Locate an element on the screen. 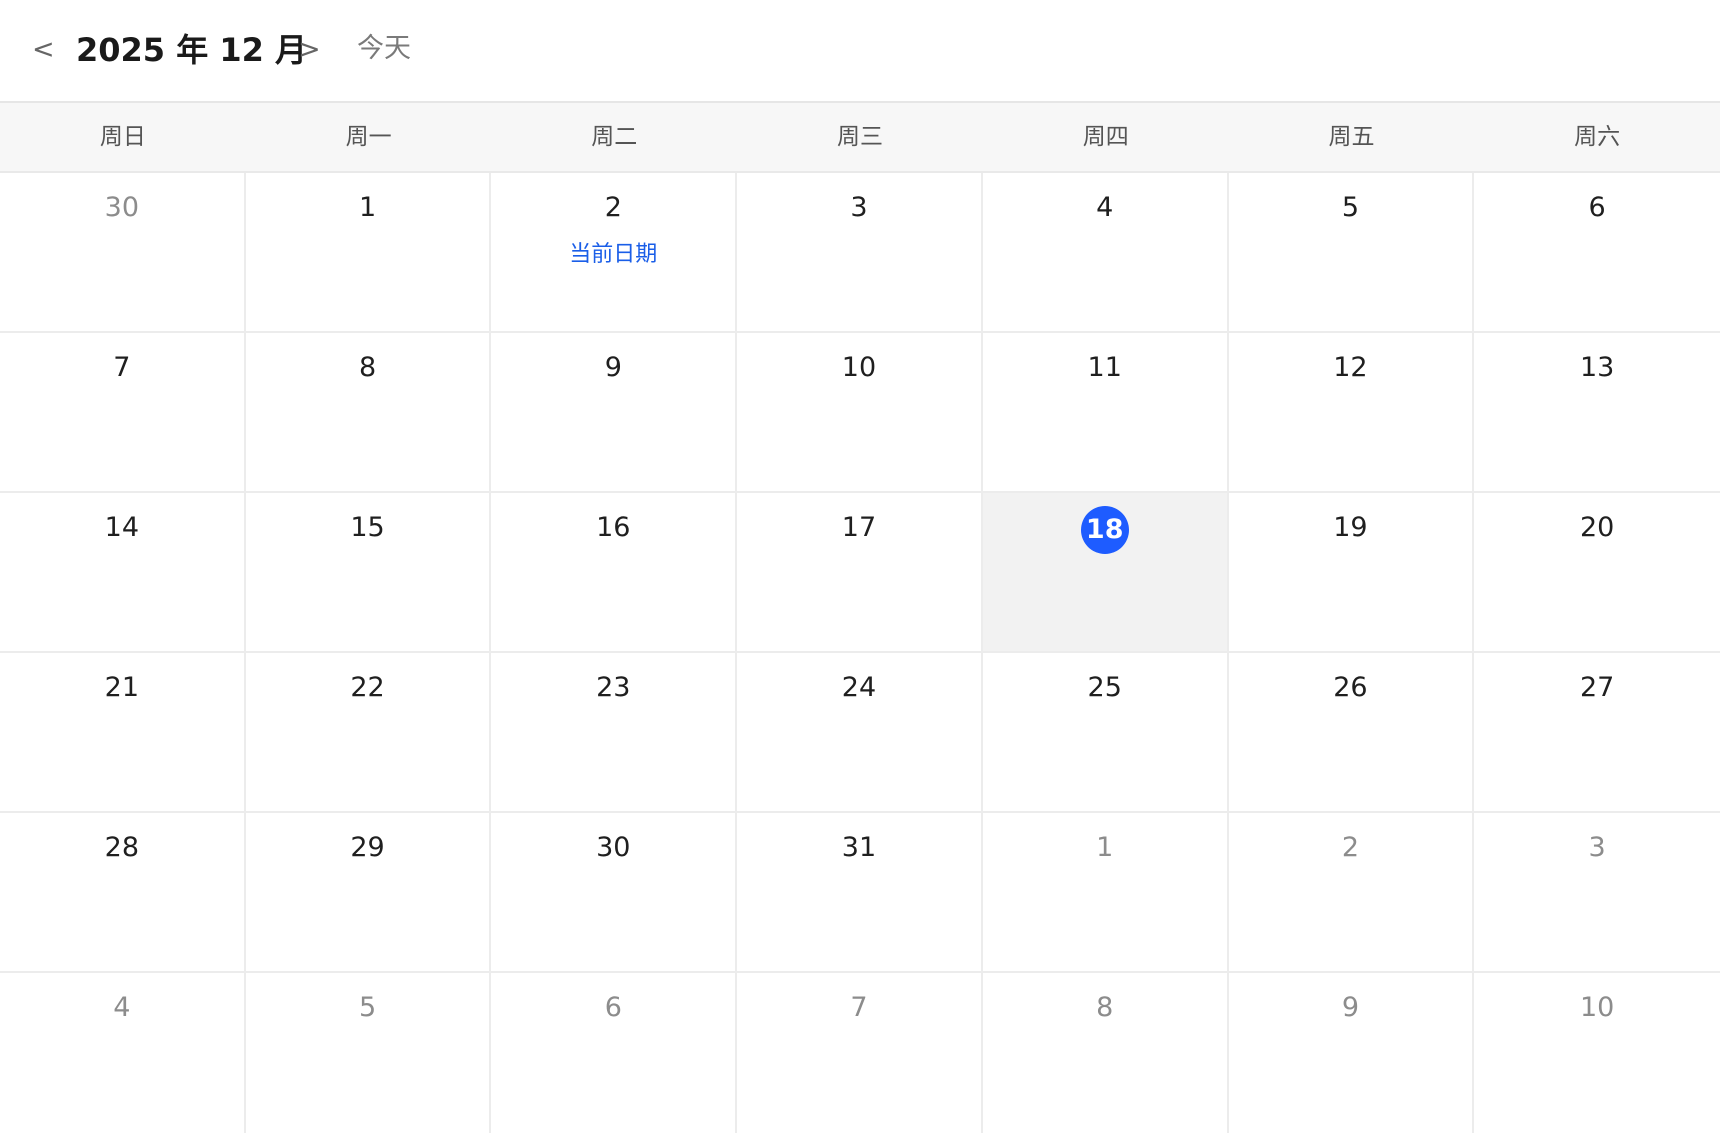 The height and width of the screenshot is (1140, 1720). today-button: 今天 is located at coordinates (384, 49).